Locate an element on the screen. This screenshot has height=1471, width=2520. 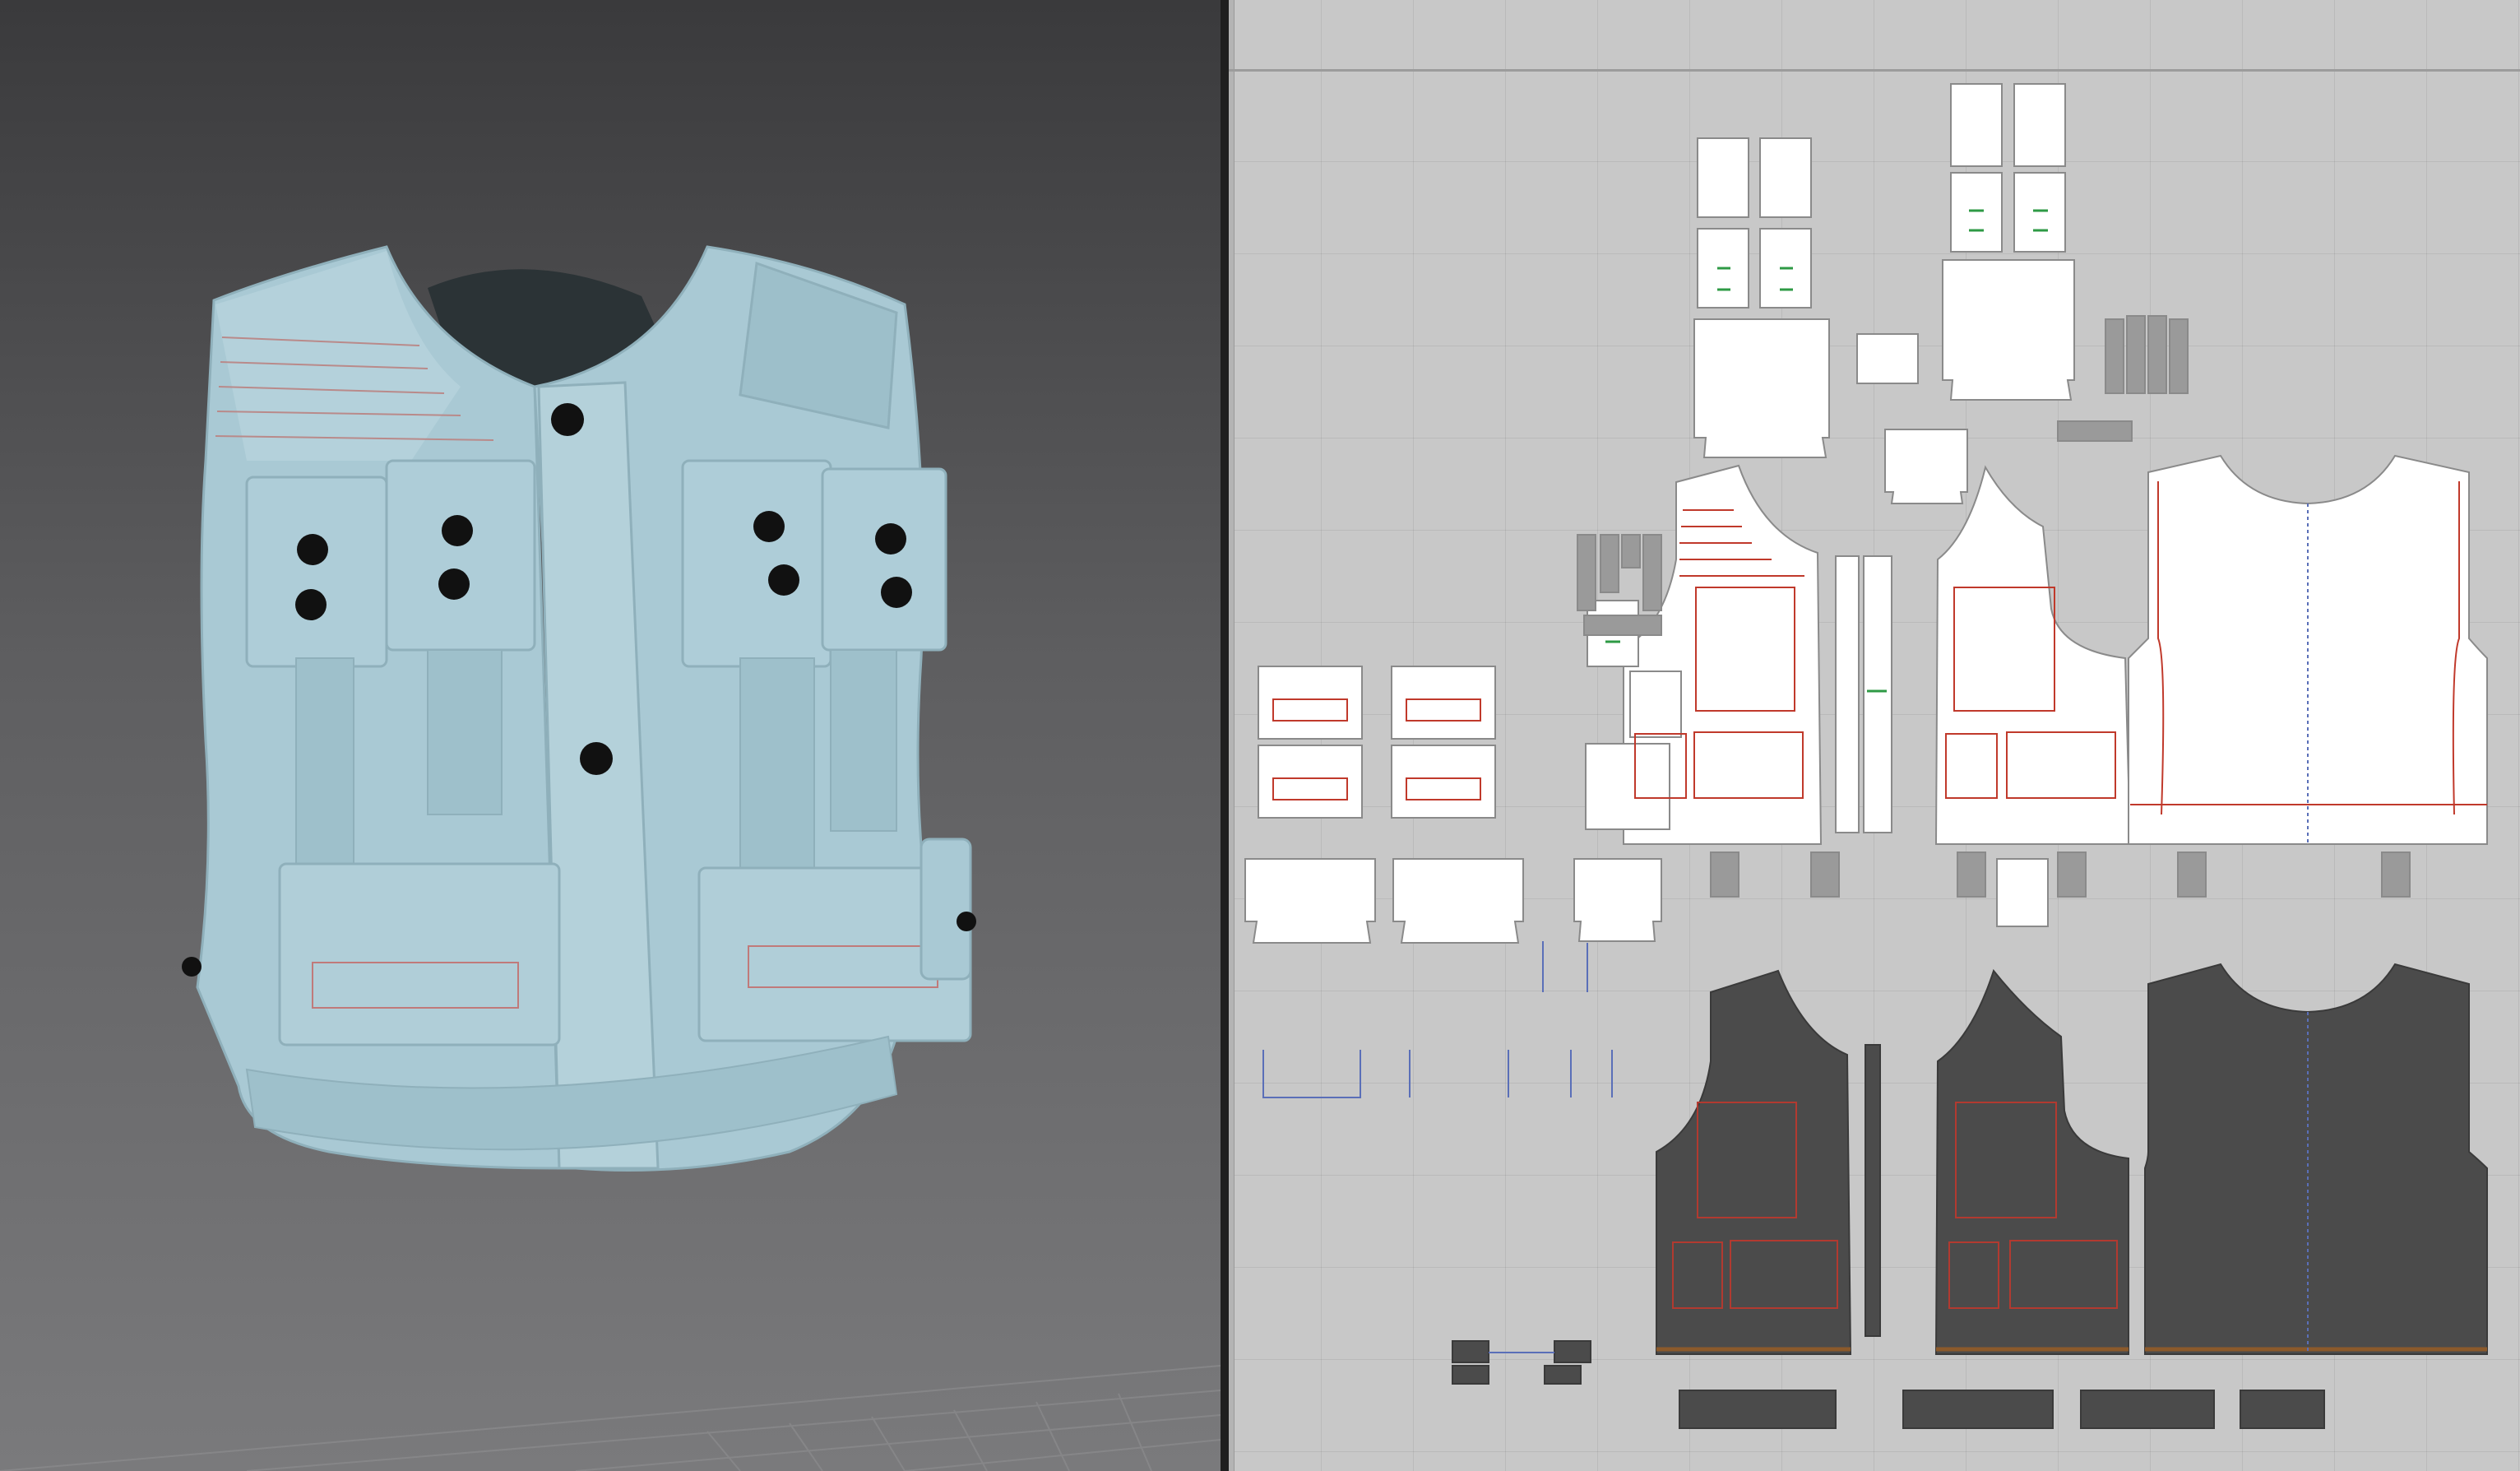
viewport-divider is located at coordinates (1225, 735).